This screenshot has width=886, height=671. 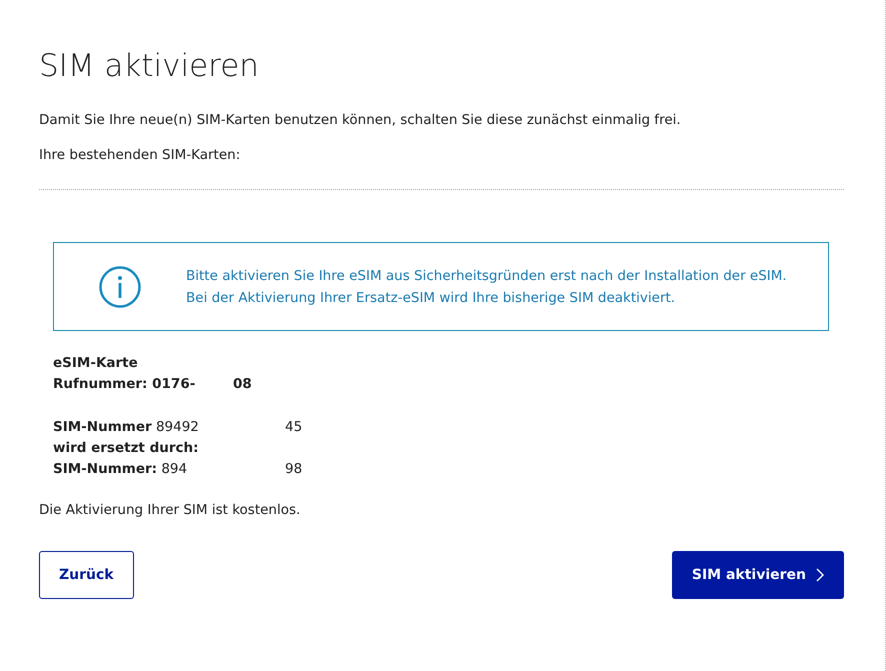 What do you see at coordinates (124, 384) in the screenshot?
I see `phone-number-label: Rufnummer: 0176-` at bounding box center [124, 384].